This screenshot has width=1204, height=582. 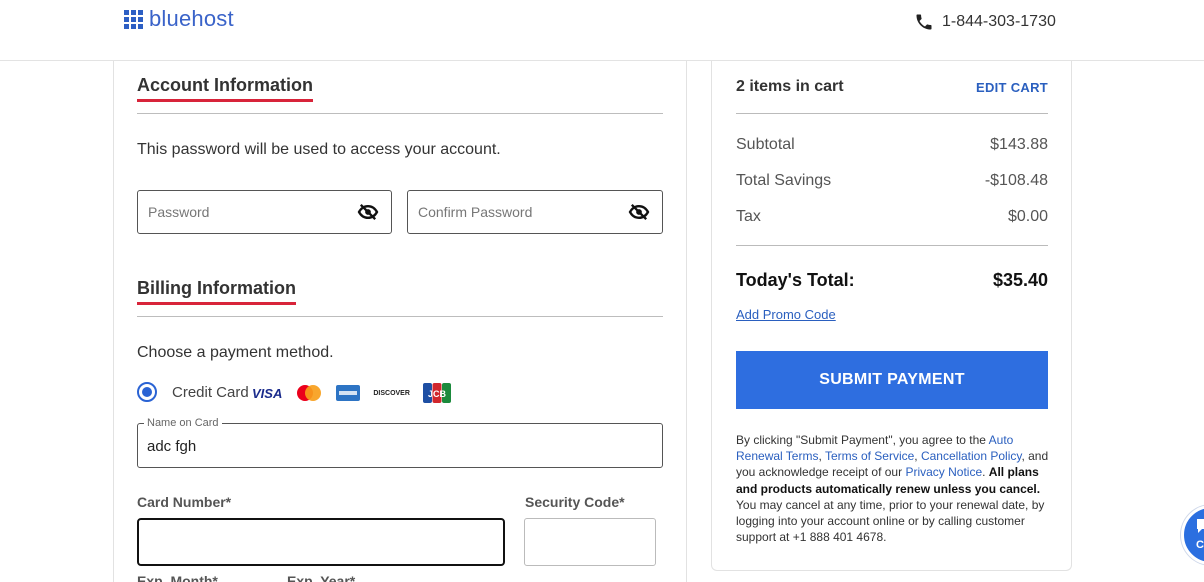 I want to click on cancellation-policy-link: Cancellation Policy, so click(x=971, y=456).